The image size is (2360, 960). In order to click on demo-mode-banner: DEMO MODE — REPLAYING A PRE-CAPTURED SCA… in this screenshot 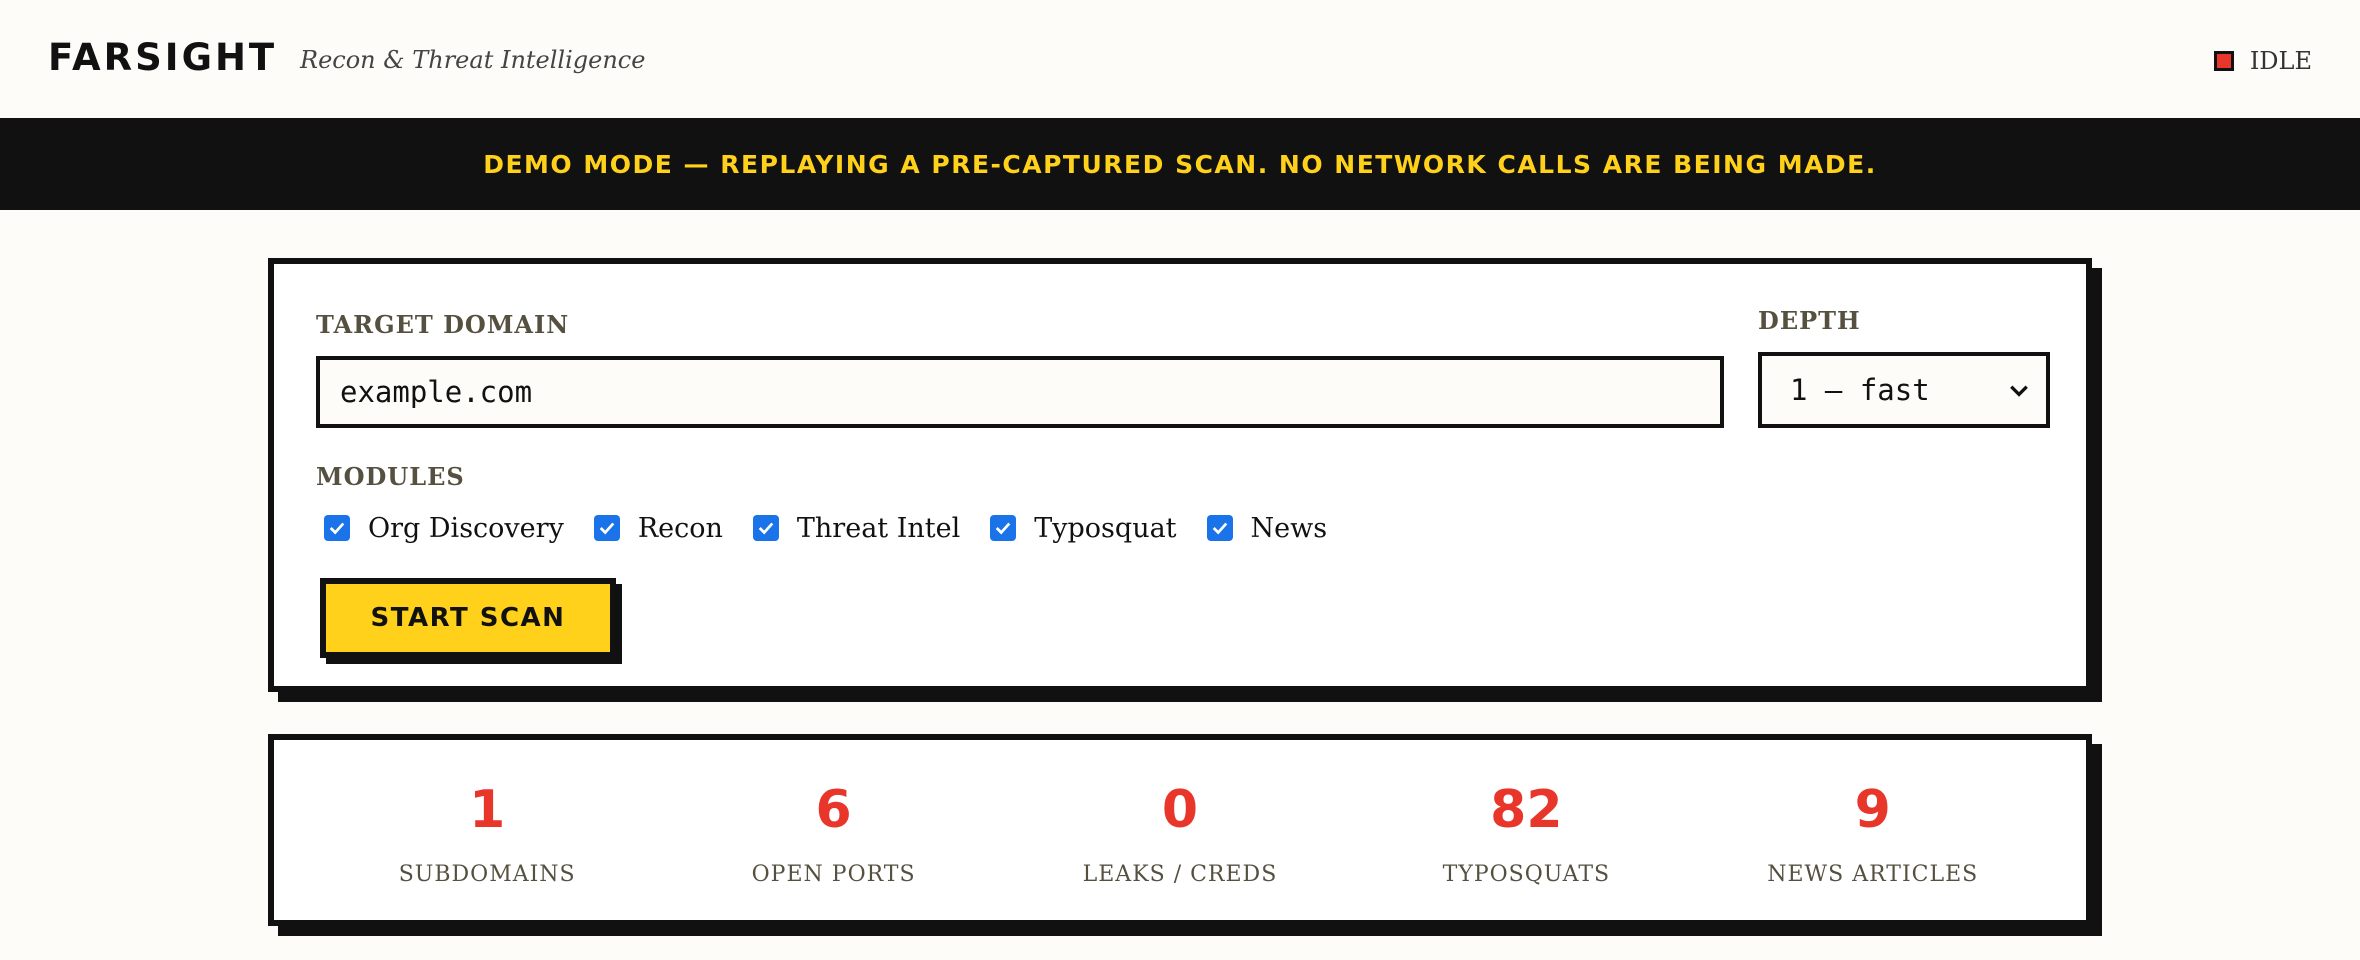, I will do `click(1180, 164)`.